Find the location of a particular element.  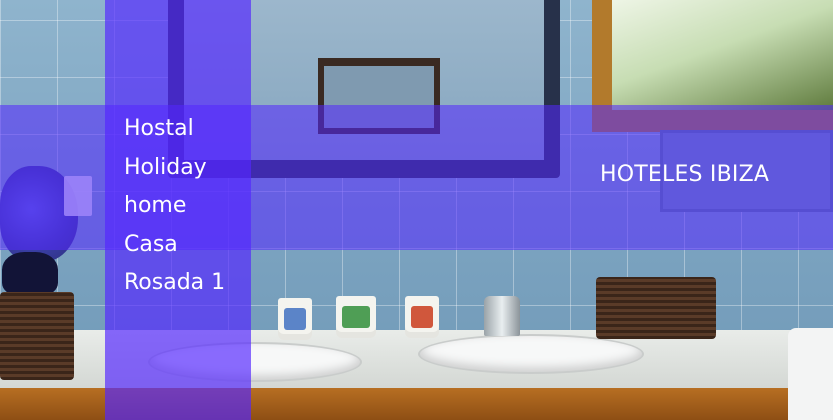

plant-vase is located at coordinates (30, 274).